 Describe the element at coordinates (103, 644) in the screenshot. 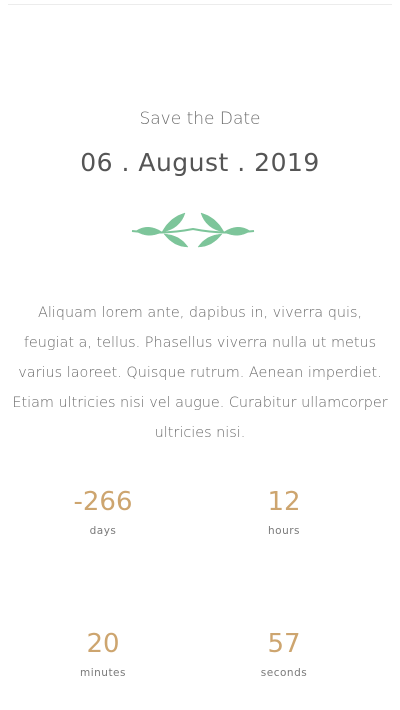

I see `countdown-minutes-value: 20` at that location.